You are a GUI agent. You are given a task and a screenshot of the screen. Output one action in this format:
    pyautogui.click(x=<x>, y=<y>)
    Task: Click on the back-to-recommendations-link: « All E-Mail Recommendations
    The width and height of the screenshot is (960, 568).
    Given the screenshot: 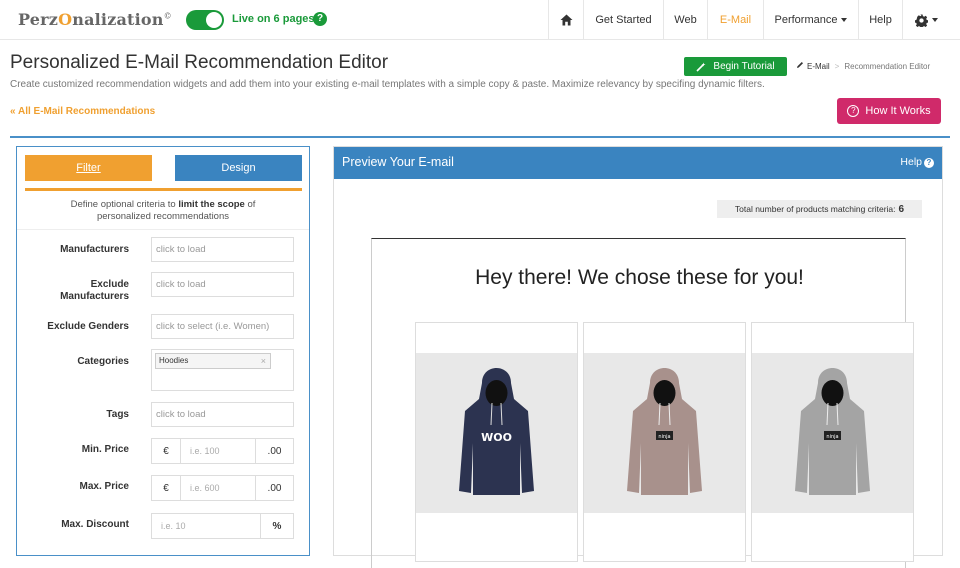 What is the action you would take?
    pyautogui.click(x=82, y=111)
    